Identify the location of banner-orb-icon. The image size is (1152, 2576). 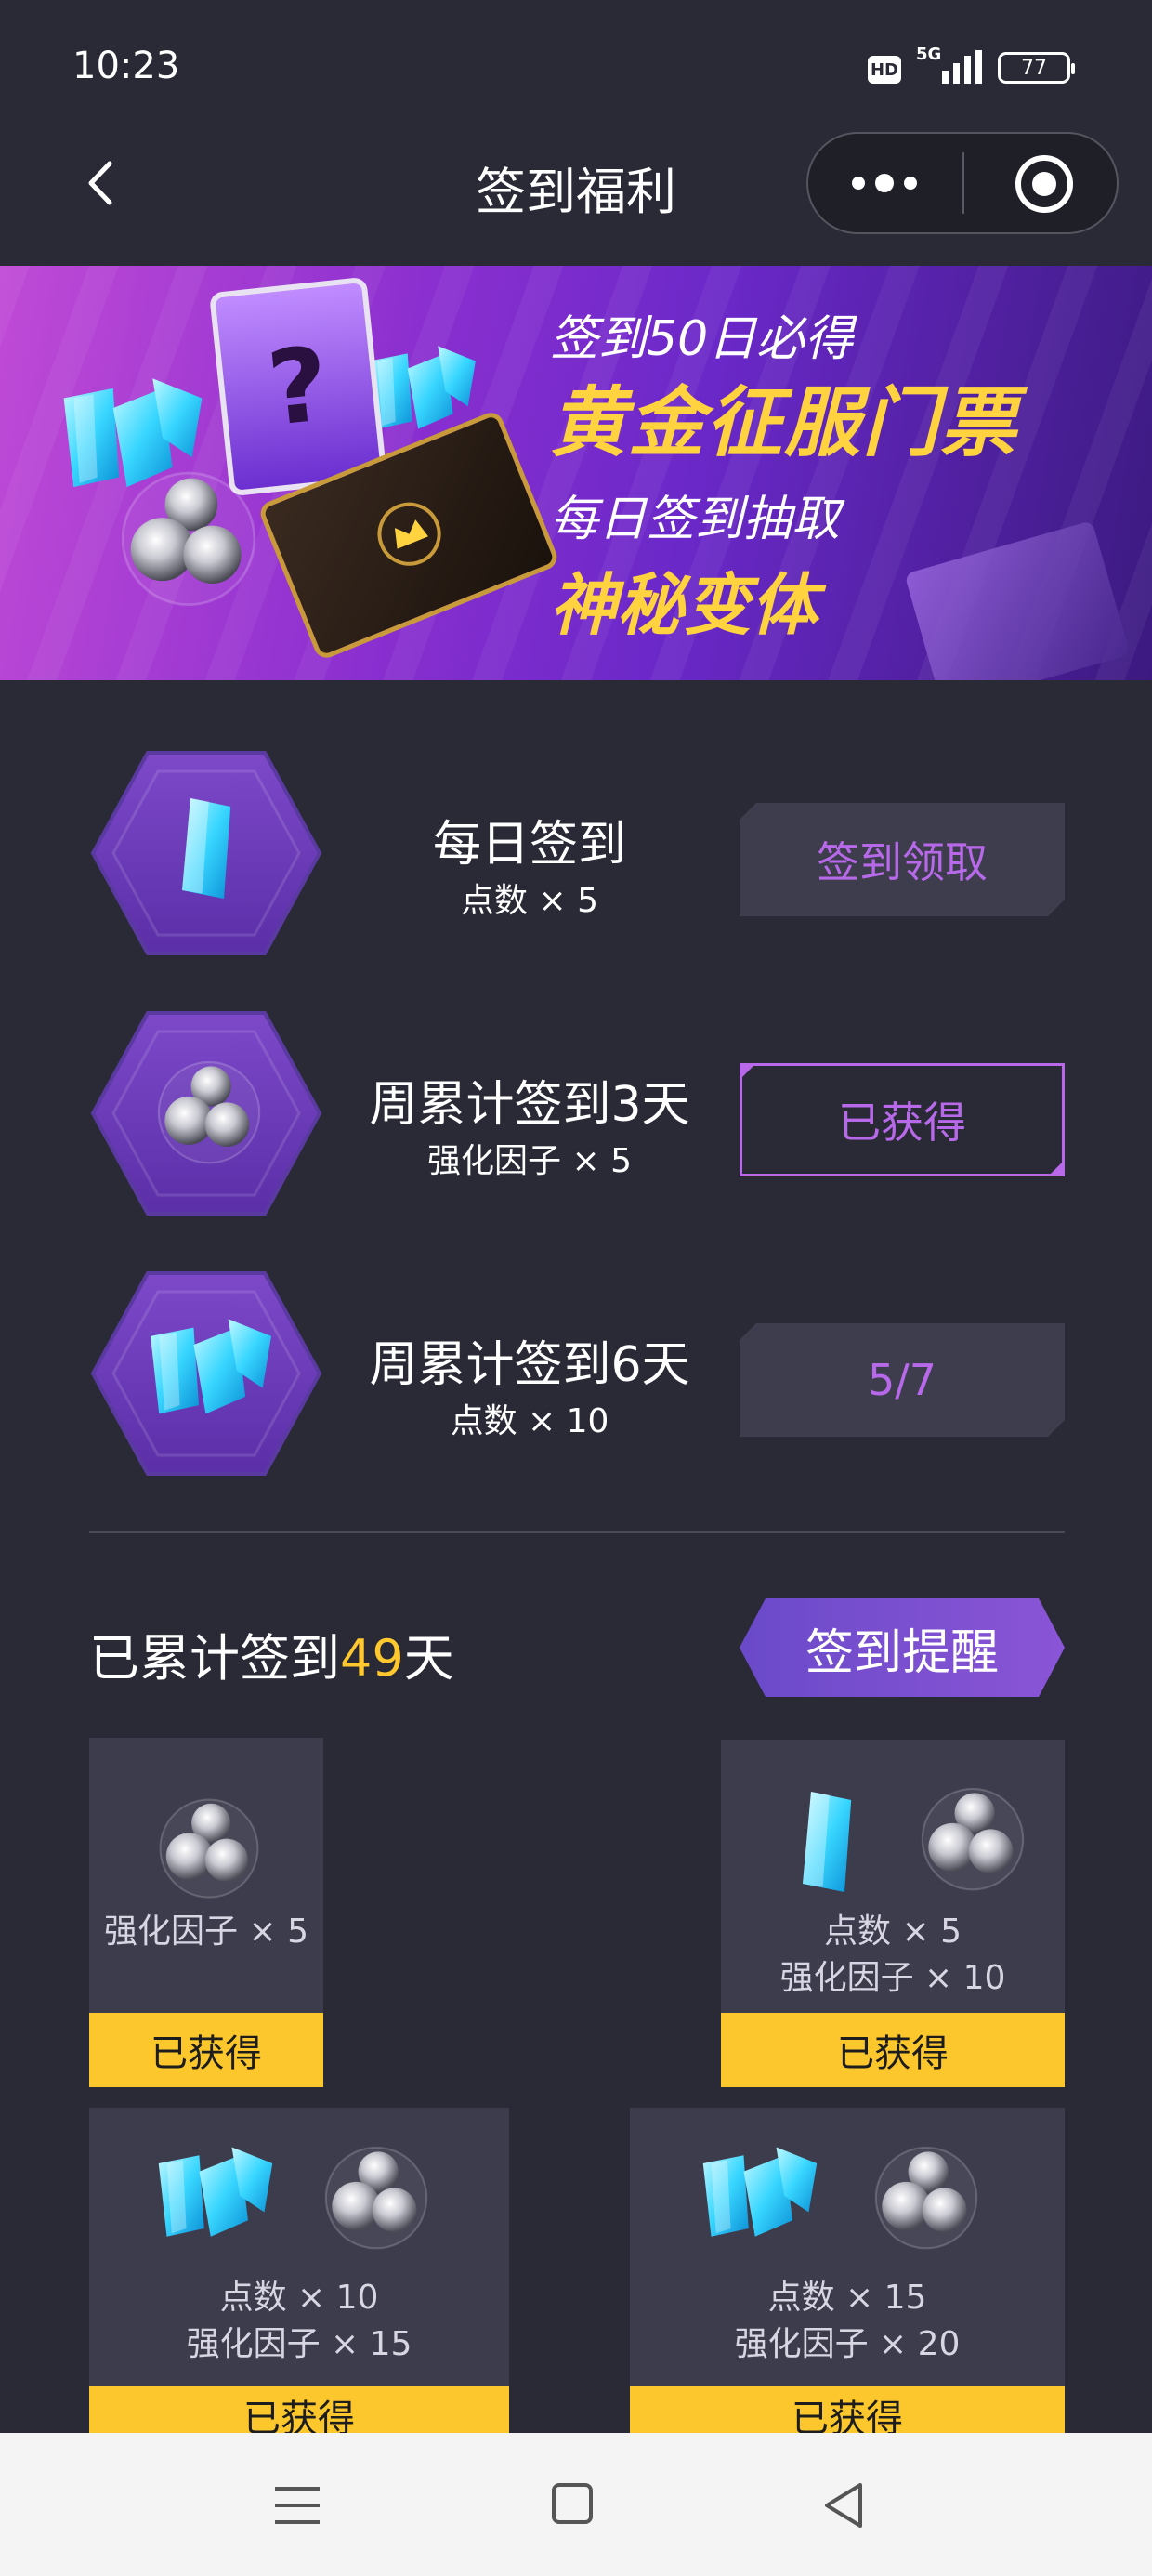
(189, 536).